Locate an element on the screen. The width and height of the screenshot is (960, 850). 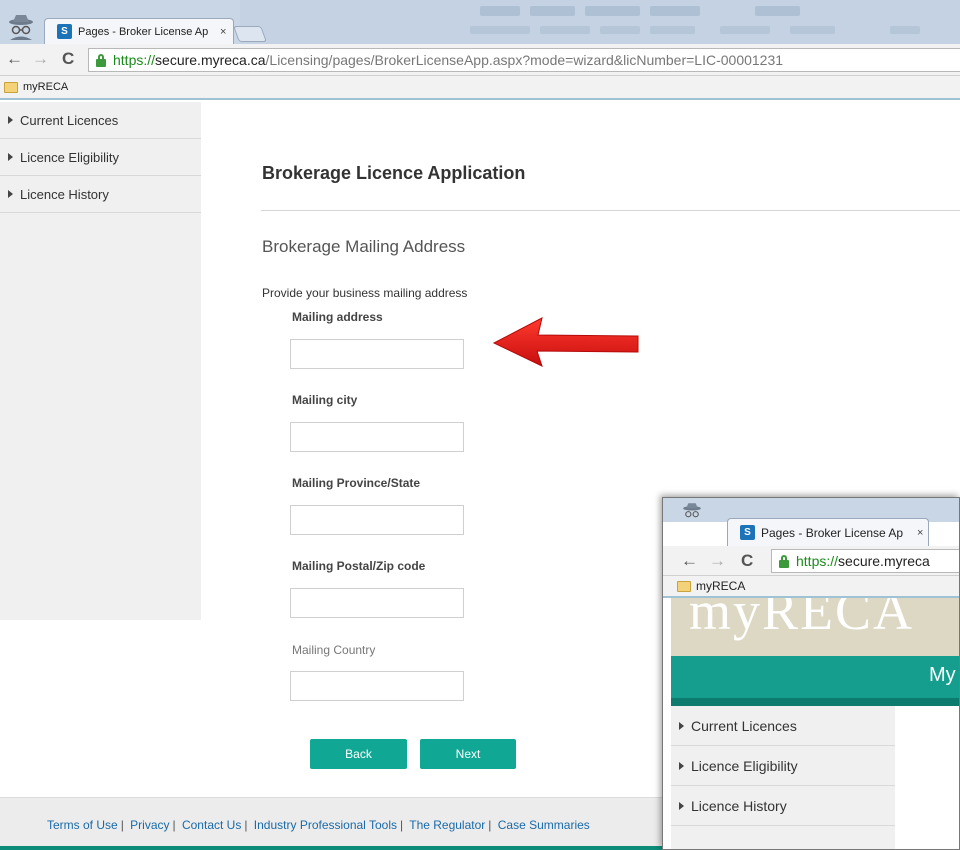
inset-sidebar-item: Licence History is located at coordinates (783, 806).